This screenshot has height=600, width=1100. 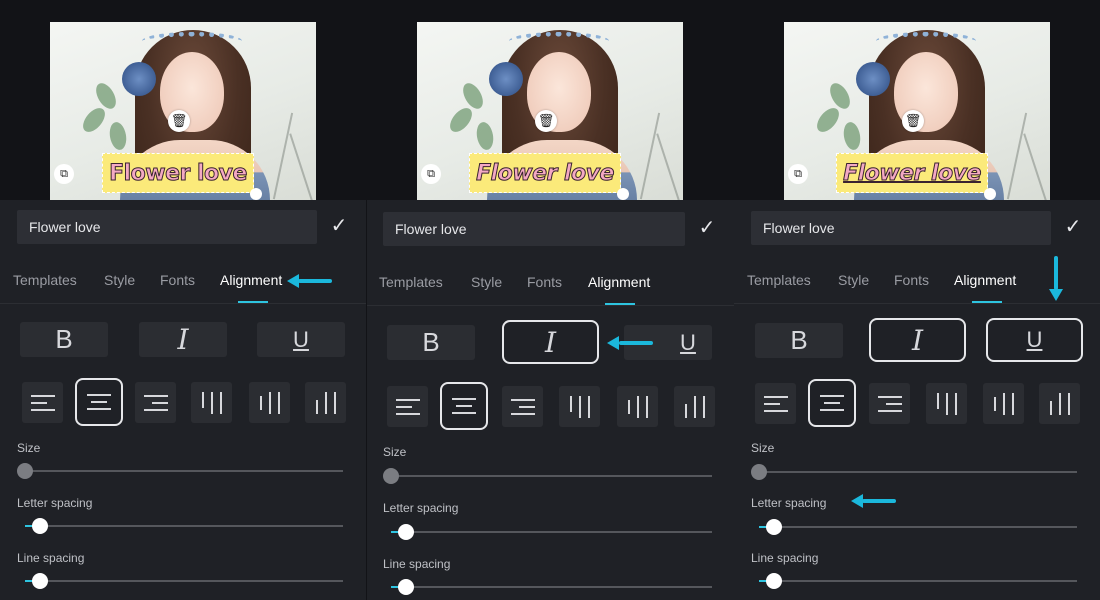 I want to click on tab-bar: Templates Style Fonts Alignment, so click(x=550, y=284).